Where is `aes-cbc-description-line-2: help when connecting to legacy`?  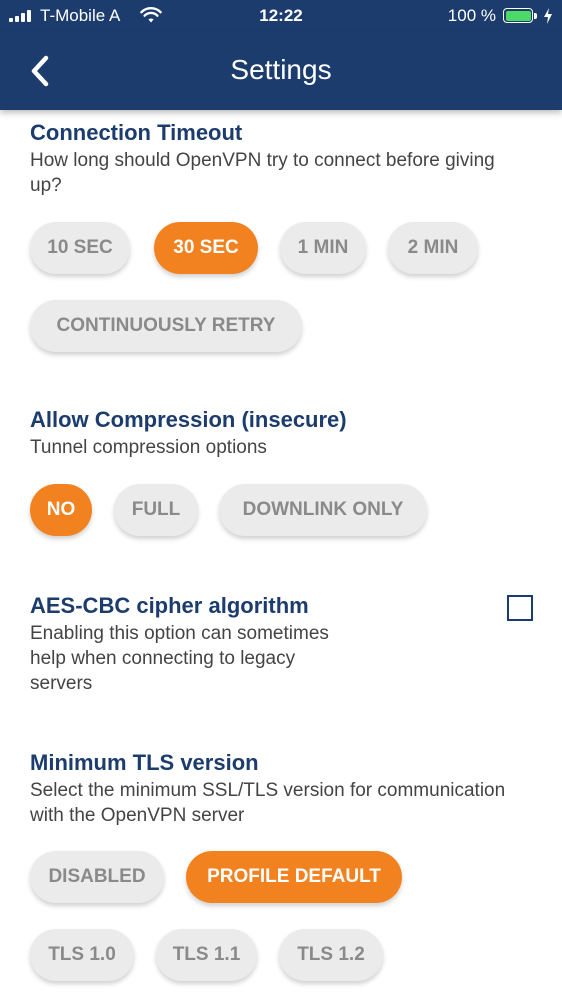
aes-cbc-description-line-2: help when connecting to legacy is located at coordinates (163, 658).